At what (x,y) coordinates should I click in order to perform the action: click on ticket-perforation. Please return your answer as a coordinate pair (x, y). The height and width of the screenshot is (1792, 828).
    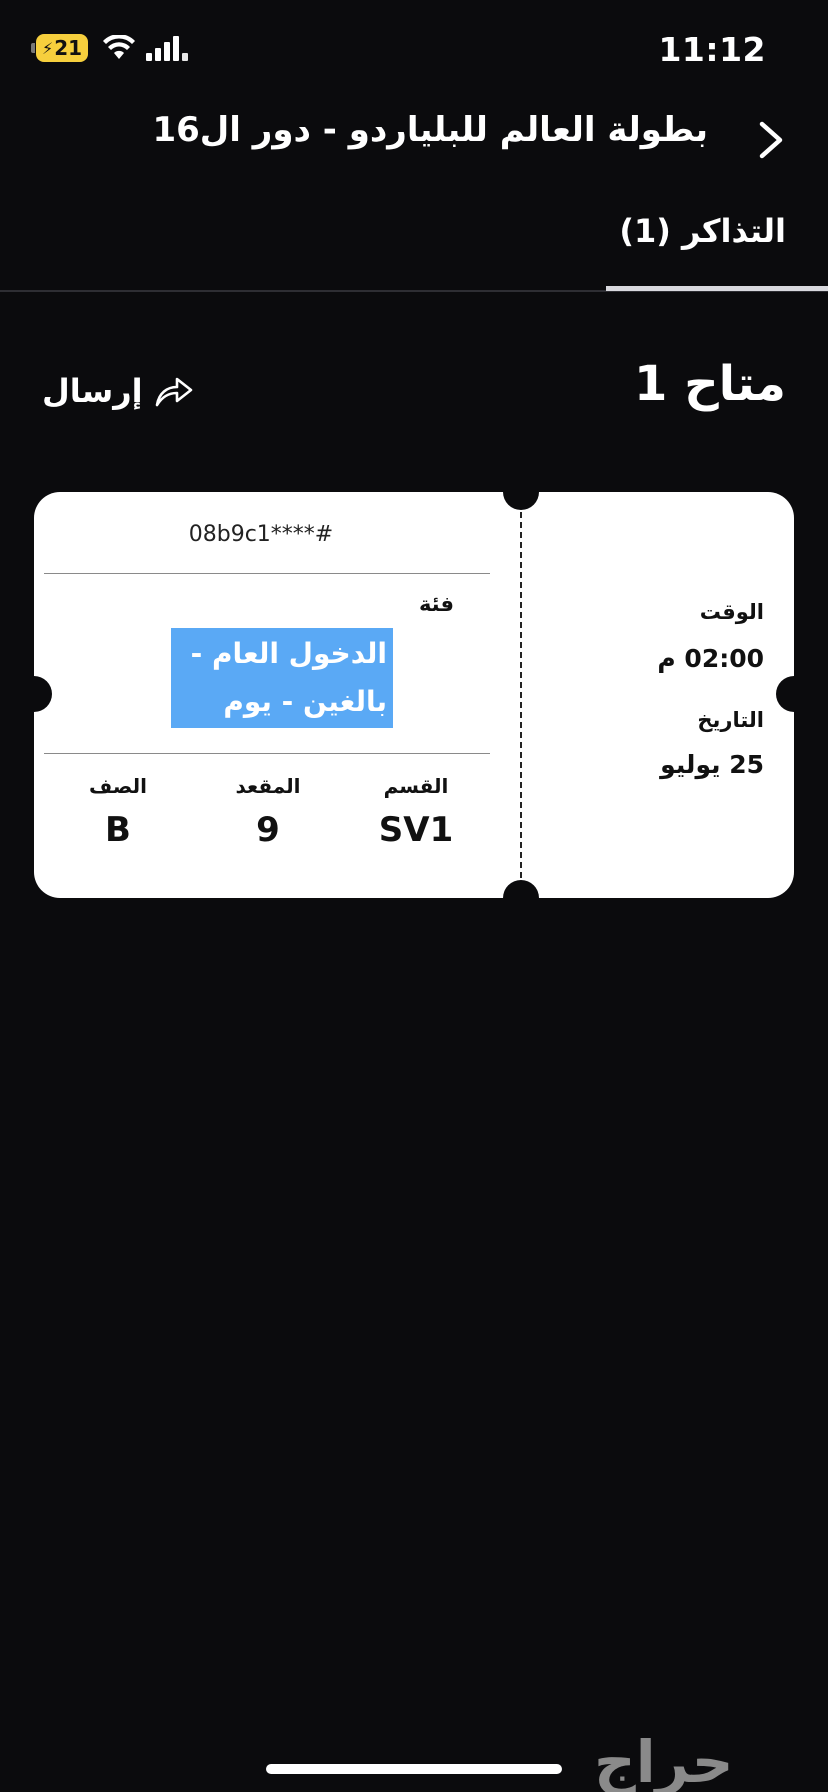
    Looking at the image, I should click on (521, 695).